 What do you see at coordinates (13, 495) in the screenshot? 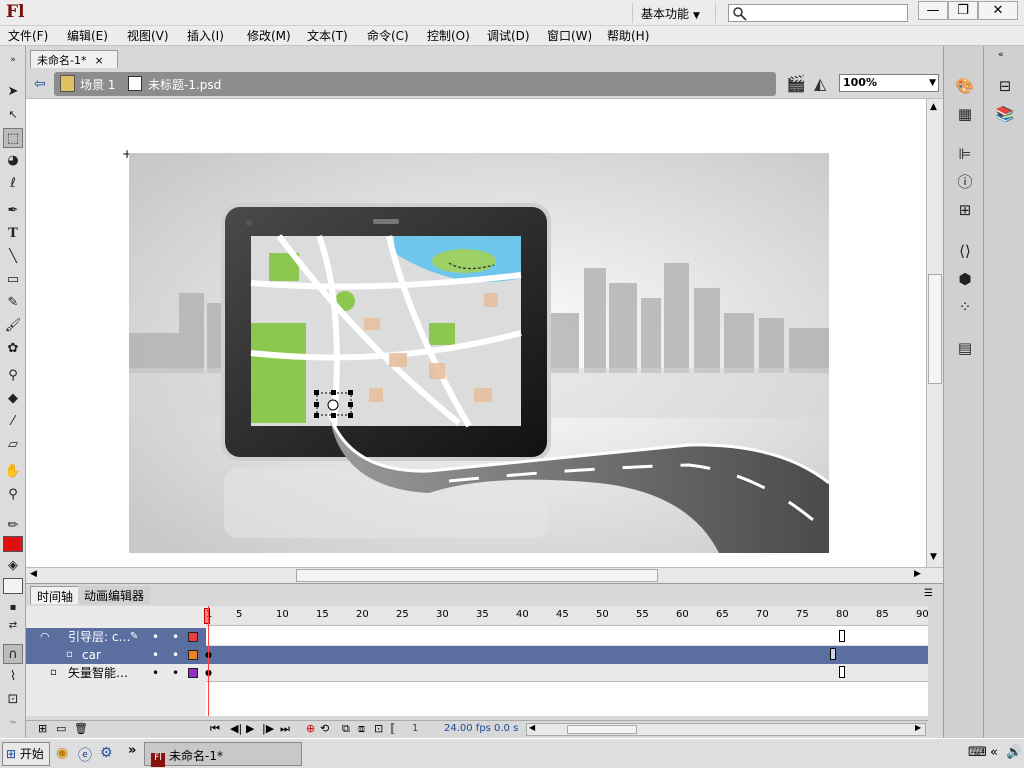
I see `zoom-tool-icon: ⚲` at bounding box center [13, 495].